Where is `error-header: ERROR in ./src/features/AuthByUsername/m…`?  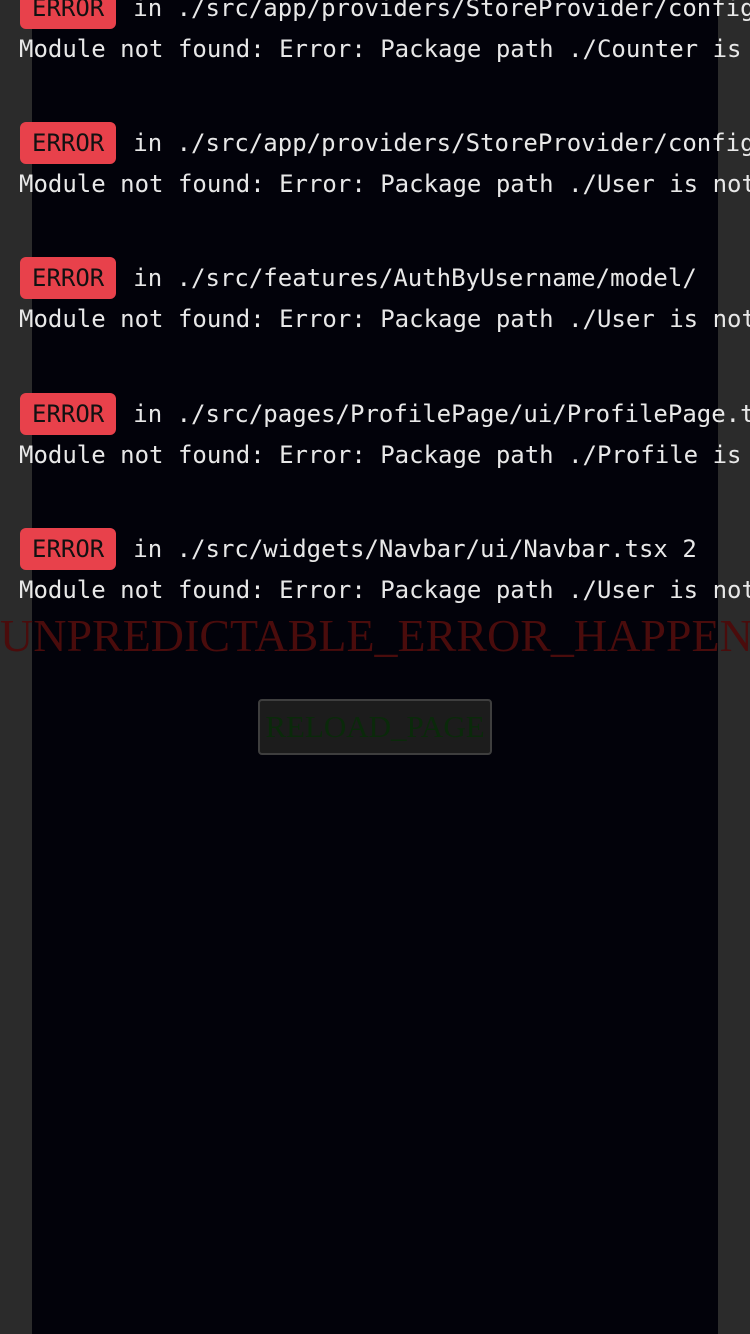 error-header: ERROR in ./src/features/AuthByUsername/m… is located at coordinates (358, 278).